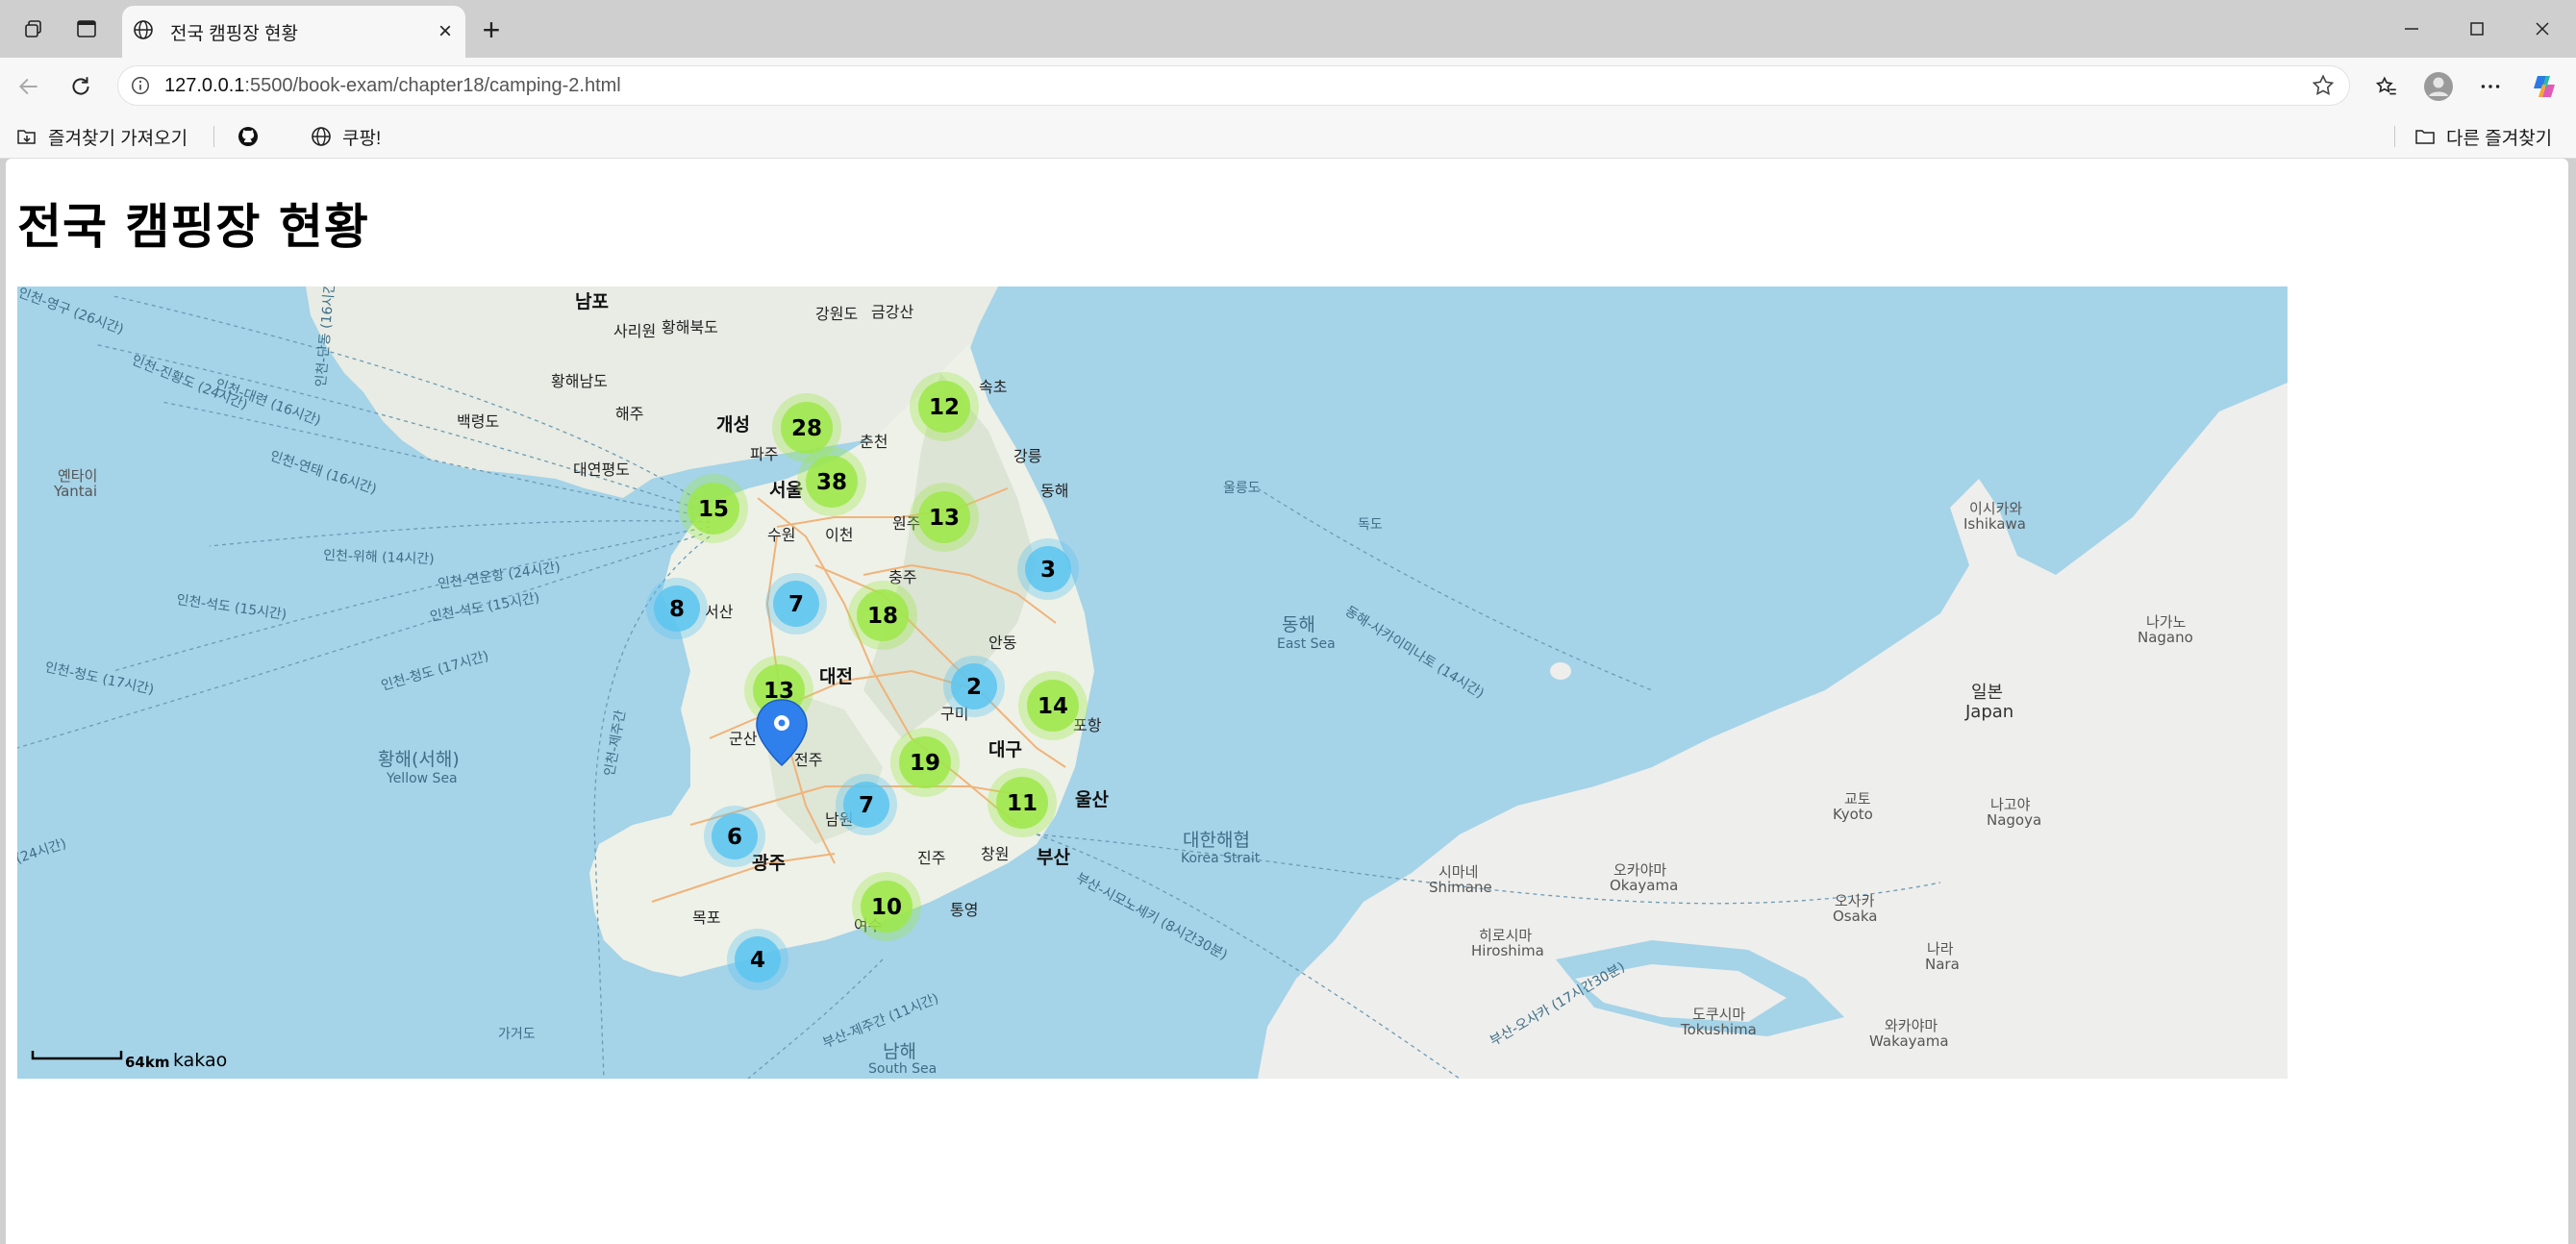 This screenshot has width=2576, height=1244. Describe the element at coordinates (1092, 799) in the screenshot. I see `label-ulsan: 울산` at that location.